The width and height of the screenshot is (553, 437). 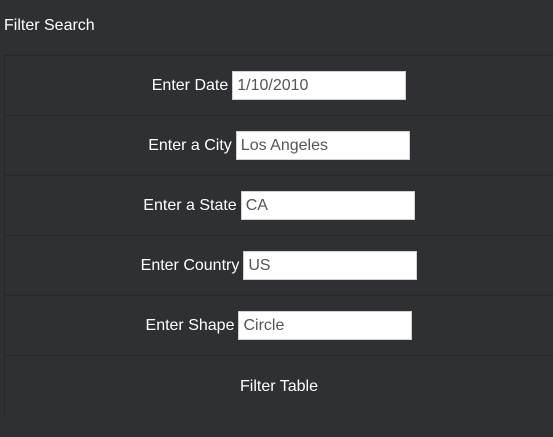 I want to click on filter-row-country: Enter Country, so click(x=279, y=266).